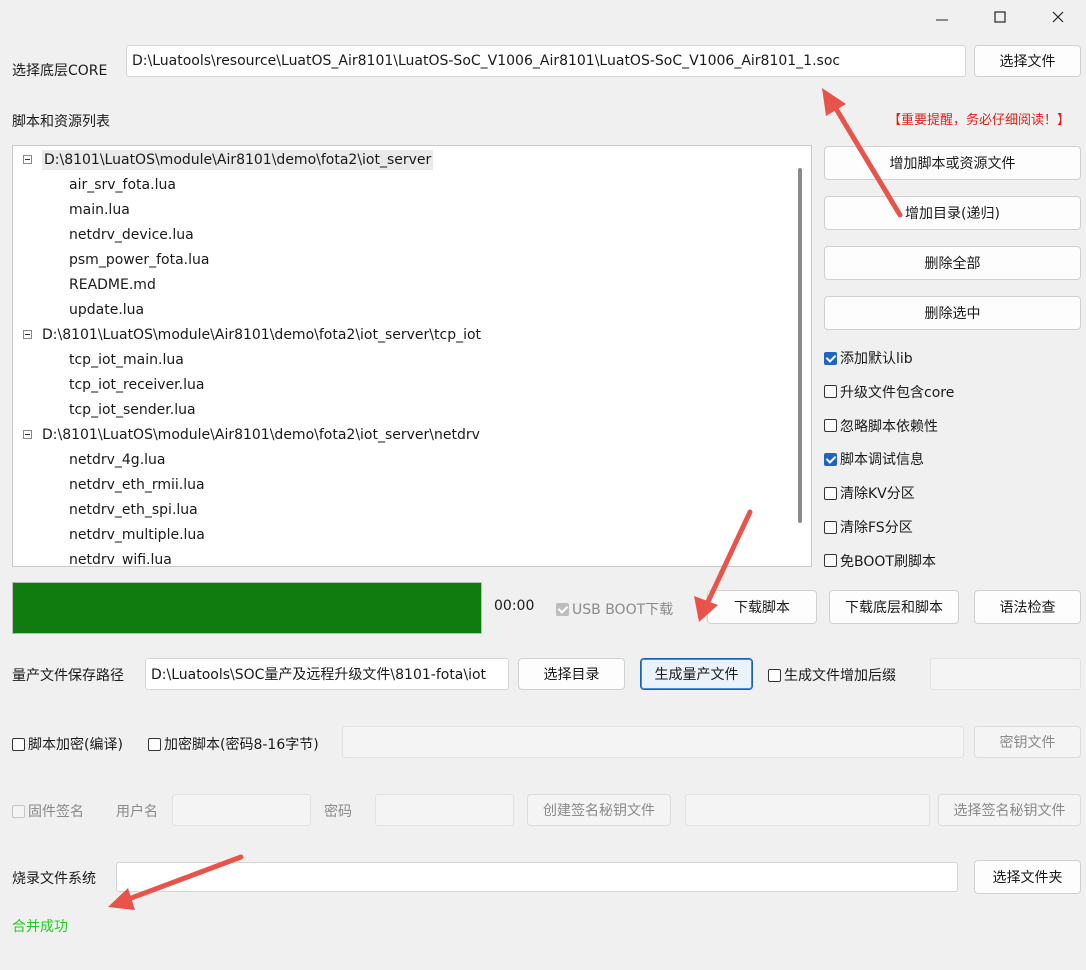 The image size is (1086, 970). I want to click on clear-fs-checkbox: 清除FS分区, so click(868, 527).